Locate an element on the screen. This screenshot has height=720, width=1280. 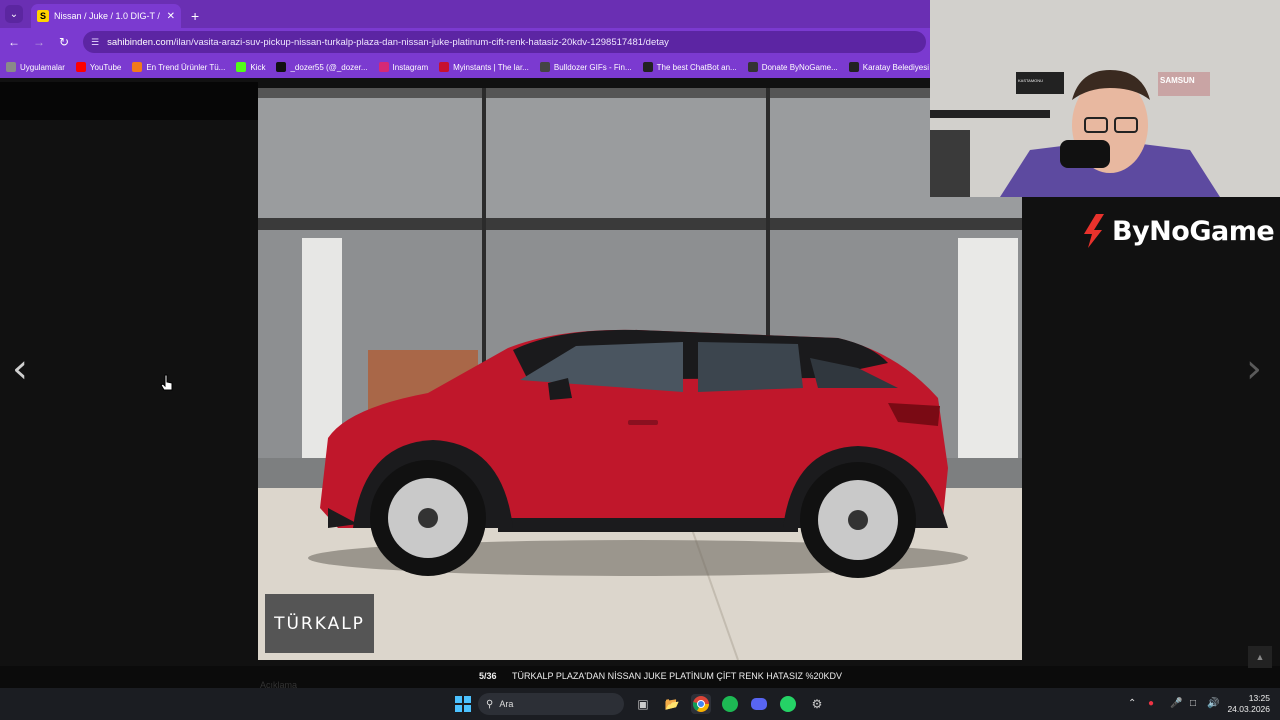
bynogame-bolt-icon is located at coordinates (1094, 231).